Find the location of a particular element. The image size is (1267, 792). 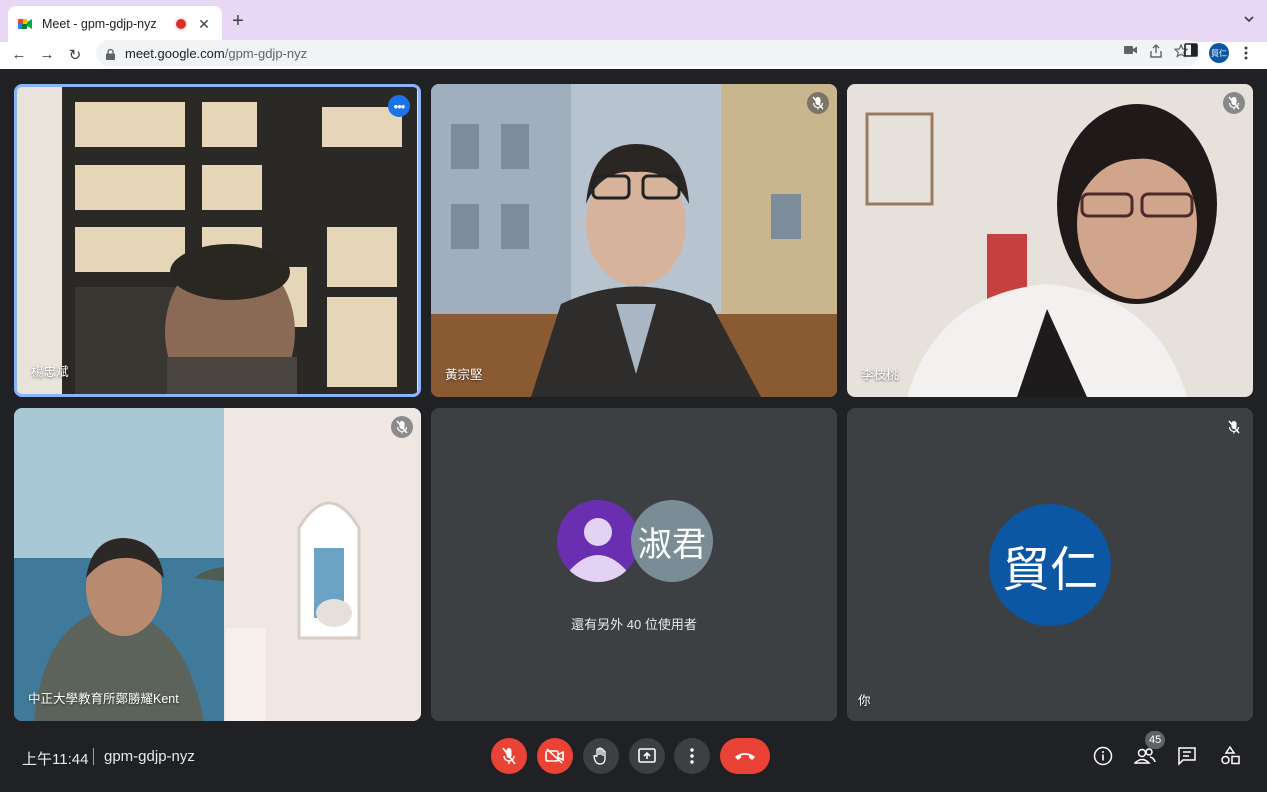

tab-search-chevron-icon is located at coordinates (1249, 21).